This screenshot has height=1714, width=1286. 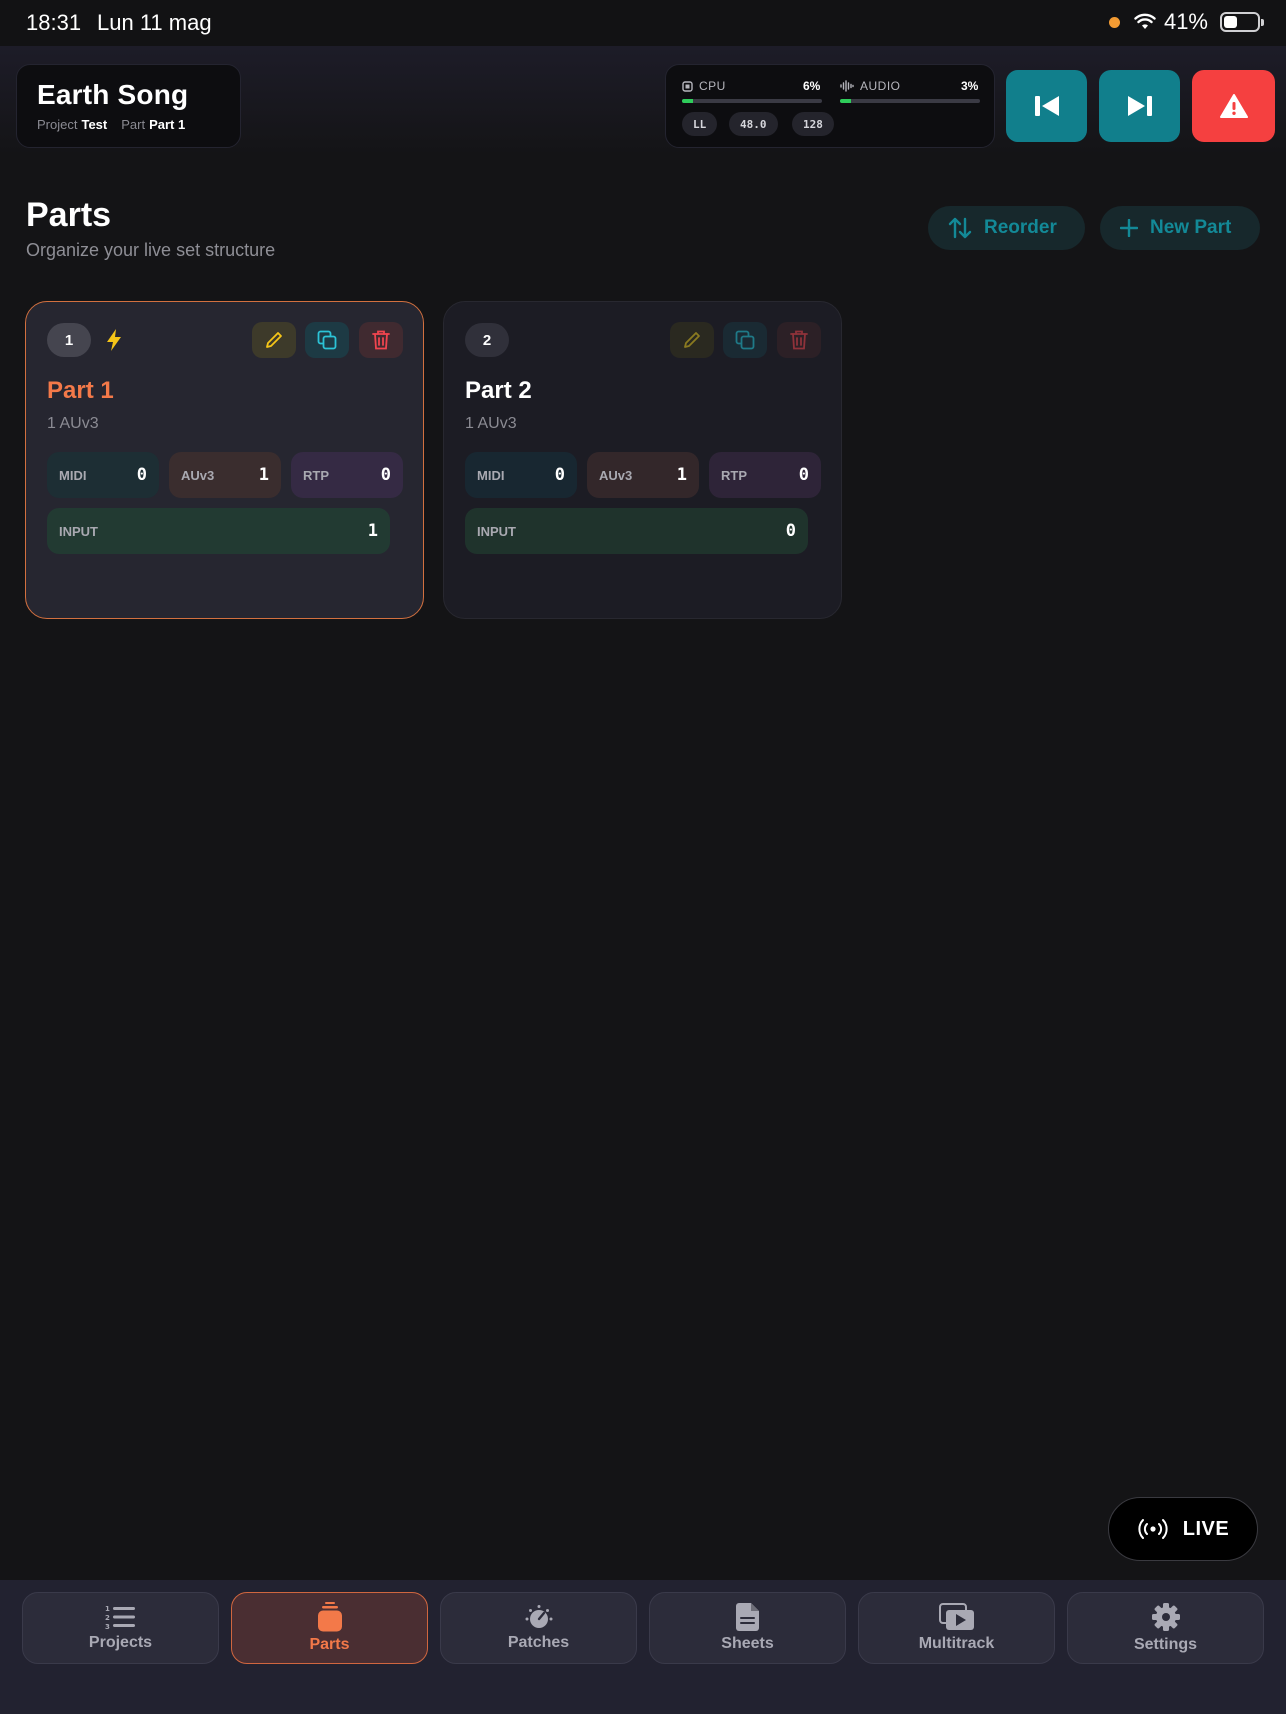 I want to click on battery-percent: 41%, so click(x=1185, y=21).